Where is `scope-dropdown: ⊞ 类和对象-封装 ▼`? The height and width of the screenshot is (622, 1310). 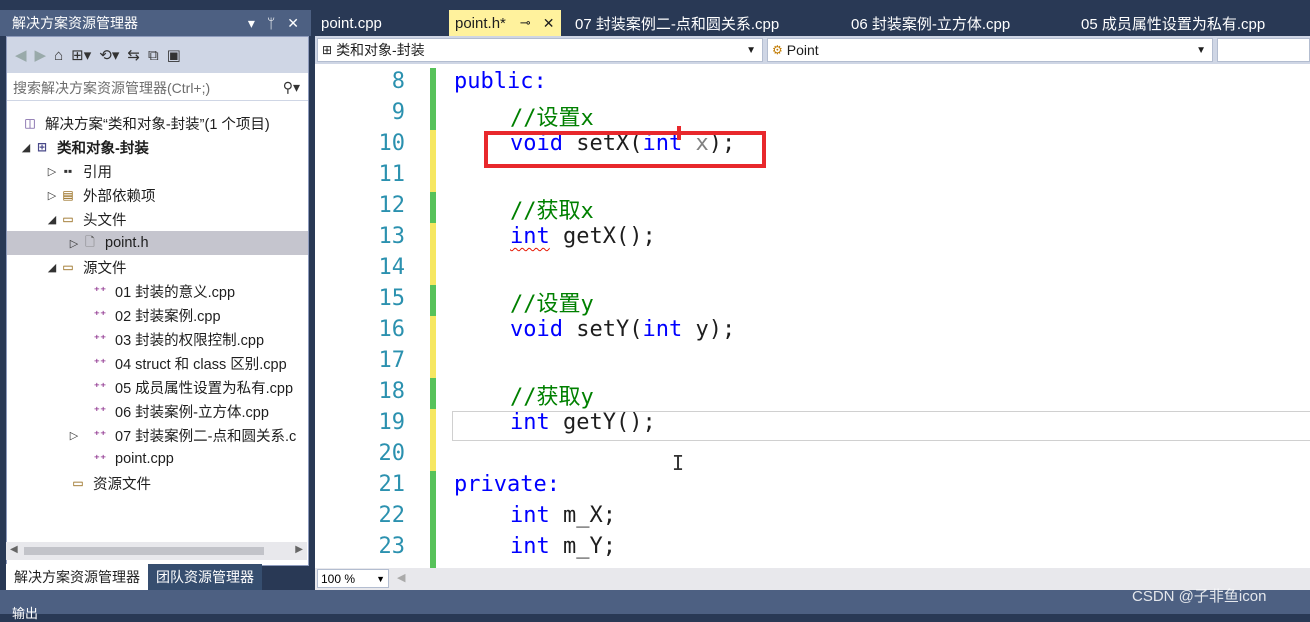
scope-dropdown: ⊞ 类和对象-封装 ▼ is located at coordinates (540, 50).